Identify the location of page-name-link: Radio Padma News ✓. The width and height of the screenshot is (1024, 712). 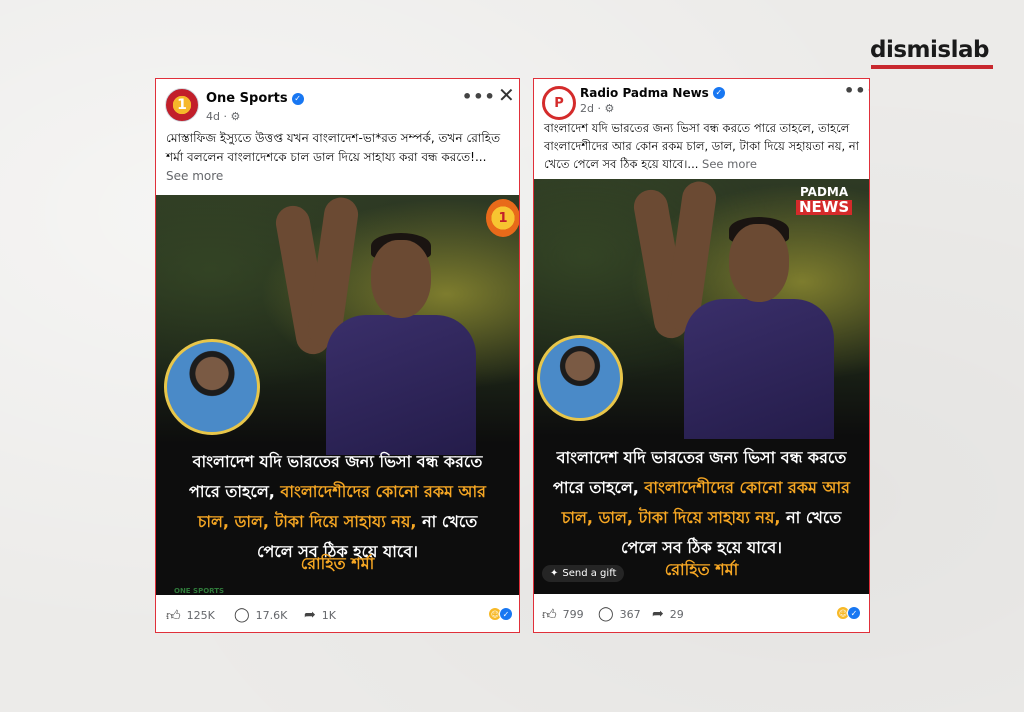
(652, 93).